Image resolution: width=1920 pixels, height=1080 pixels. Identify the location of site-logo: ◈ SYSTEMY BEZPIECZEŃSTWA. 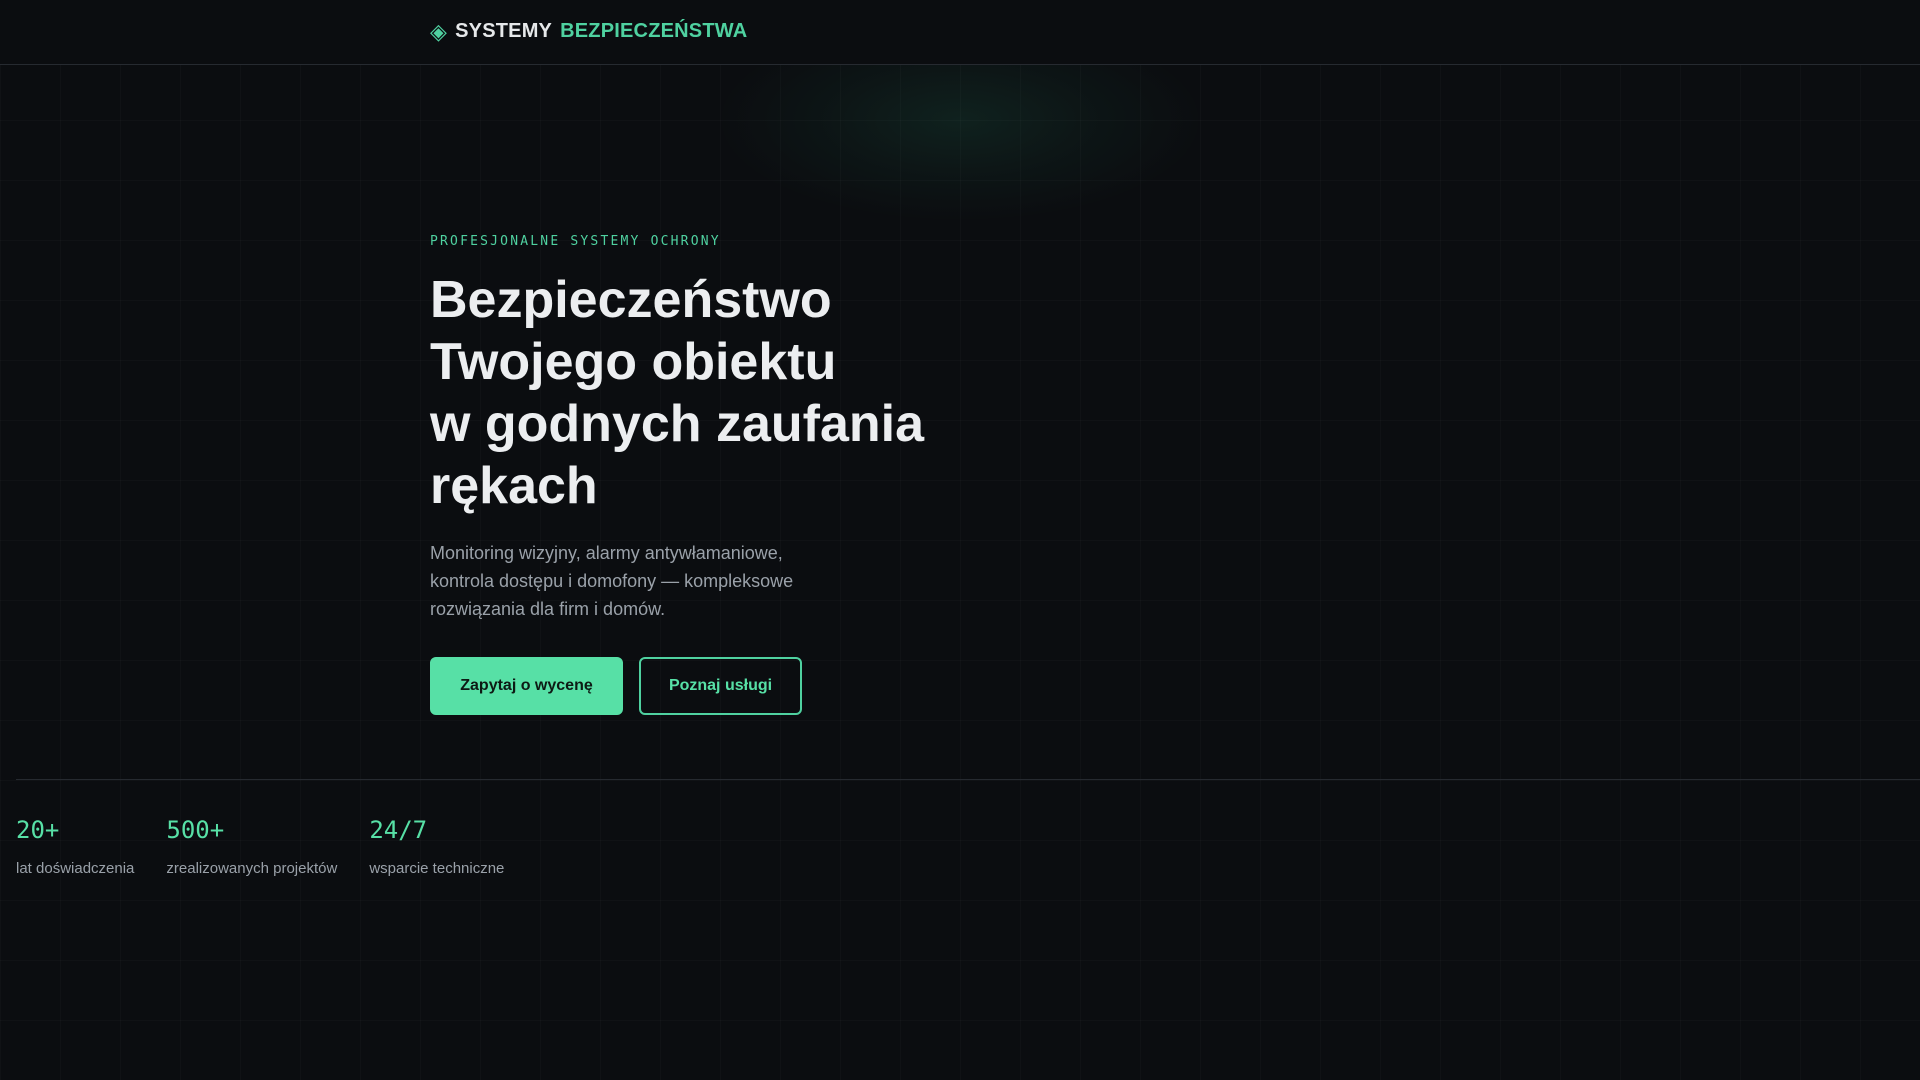
(588, 31).